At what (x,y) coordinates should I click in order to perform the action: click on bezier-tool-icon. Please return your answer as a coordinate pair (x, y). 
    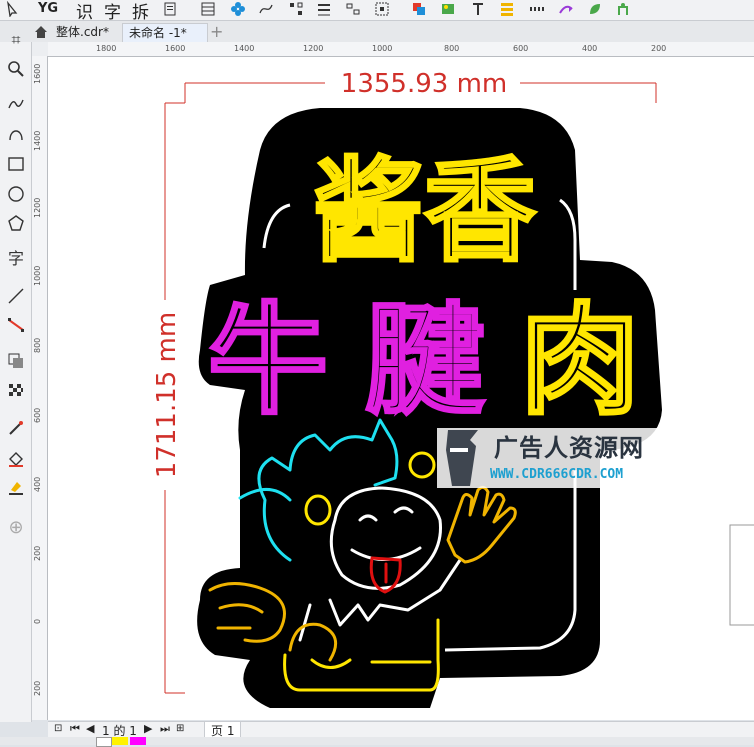
    Looking at the image, I should click on (16, 136).